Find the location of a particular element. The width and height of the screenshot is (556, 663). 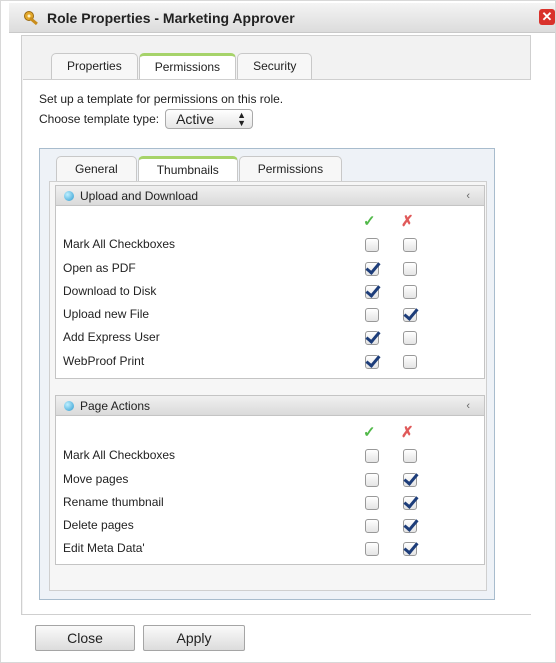

section-header: Page Actions ‹ is located at coordinates (270, 406).